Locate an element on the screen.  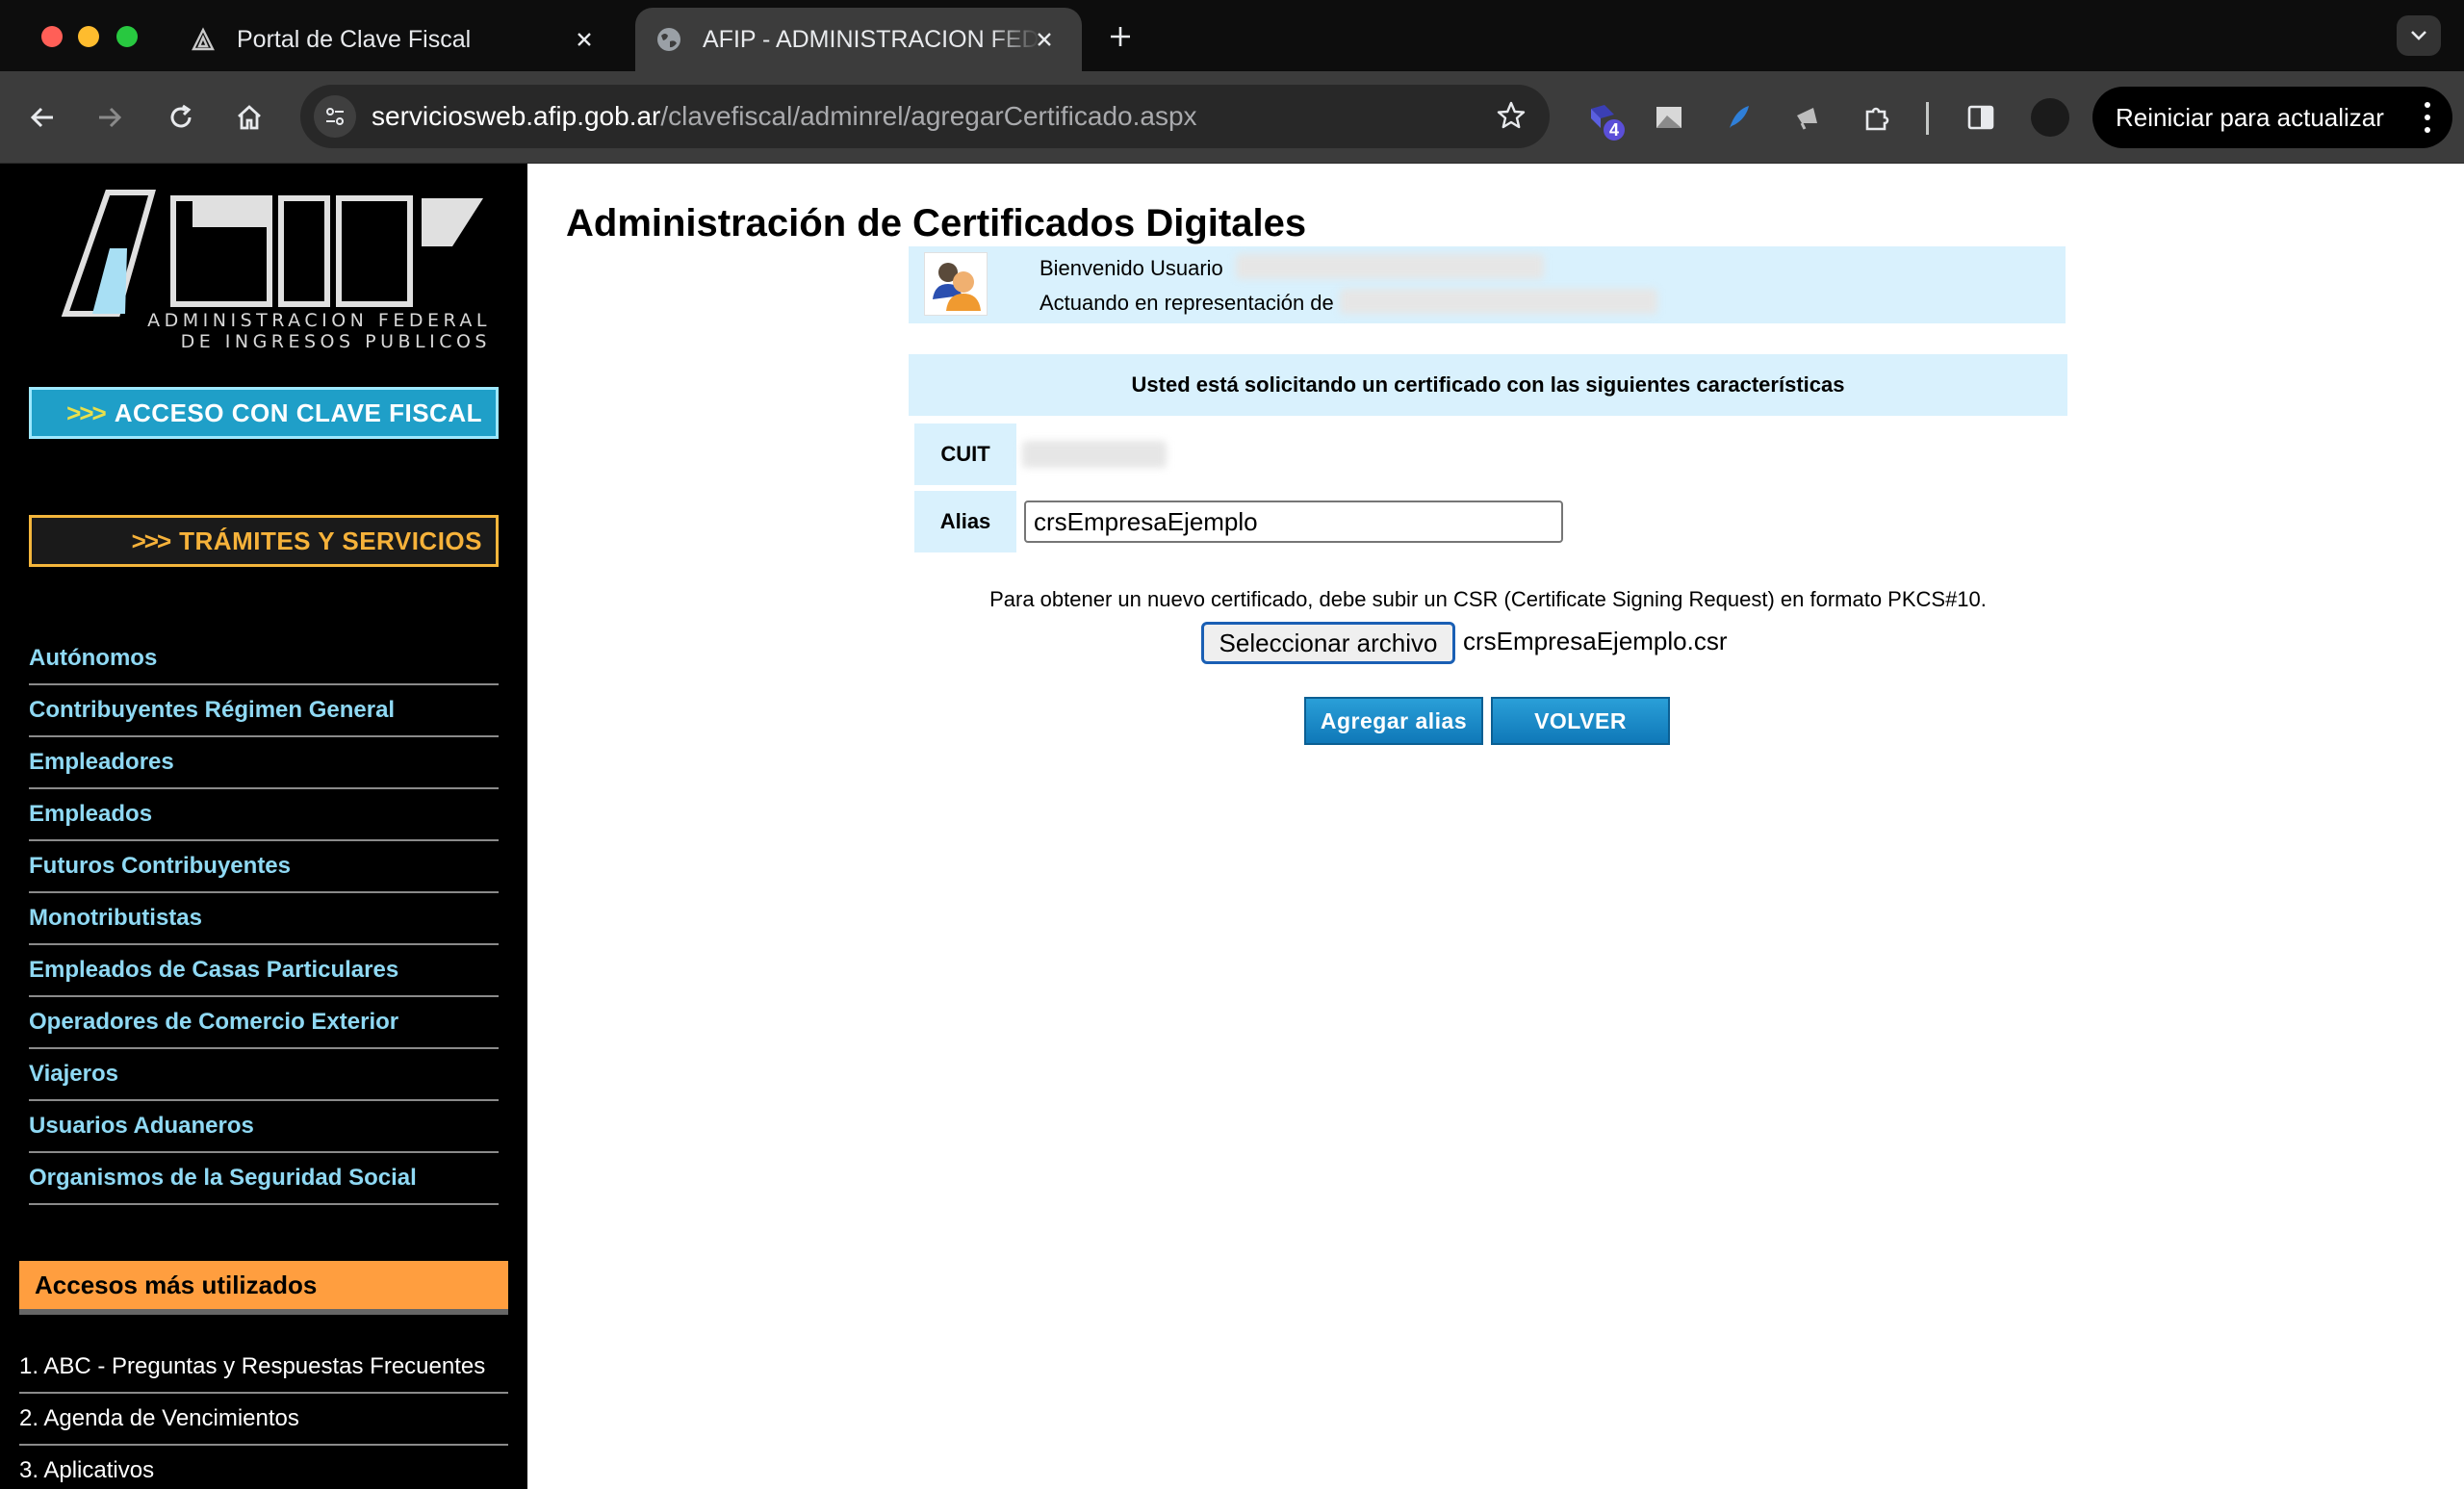
toolbar-divider is located at coordinates (1927, 118).